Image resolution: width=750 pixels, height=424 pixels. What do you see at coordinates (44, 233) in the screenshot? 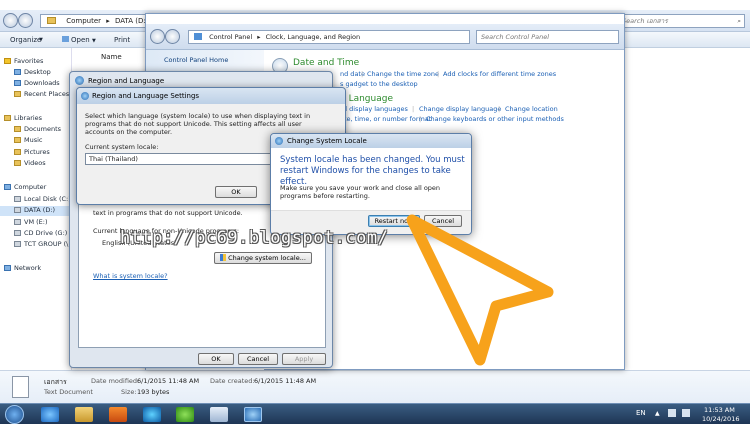
I see `nav-cd-drive-g: CD Drive (G:) V` at bounding box center [44, 233].